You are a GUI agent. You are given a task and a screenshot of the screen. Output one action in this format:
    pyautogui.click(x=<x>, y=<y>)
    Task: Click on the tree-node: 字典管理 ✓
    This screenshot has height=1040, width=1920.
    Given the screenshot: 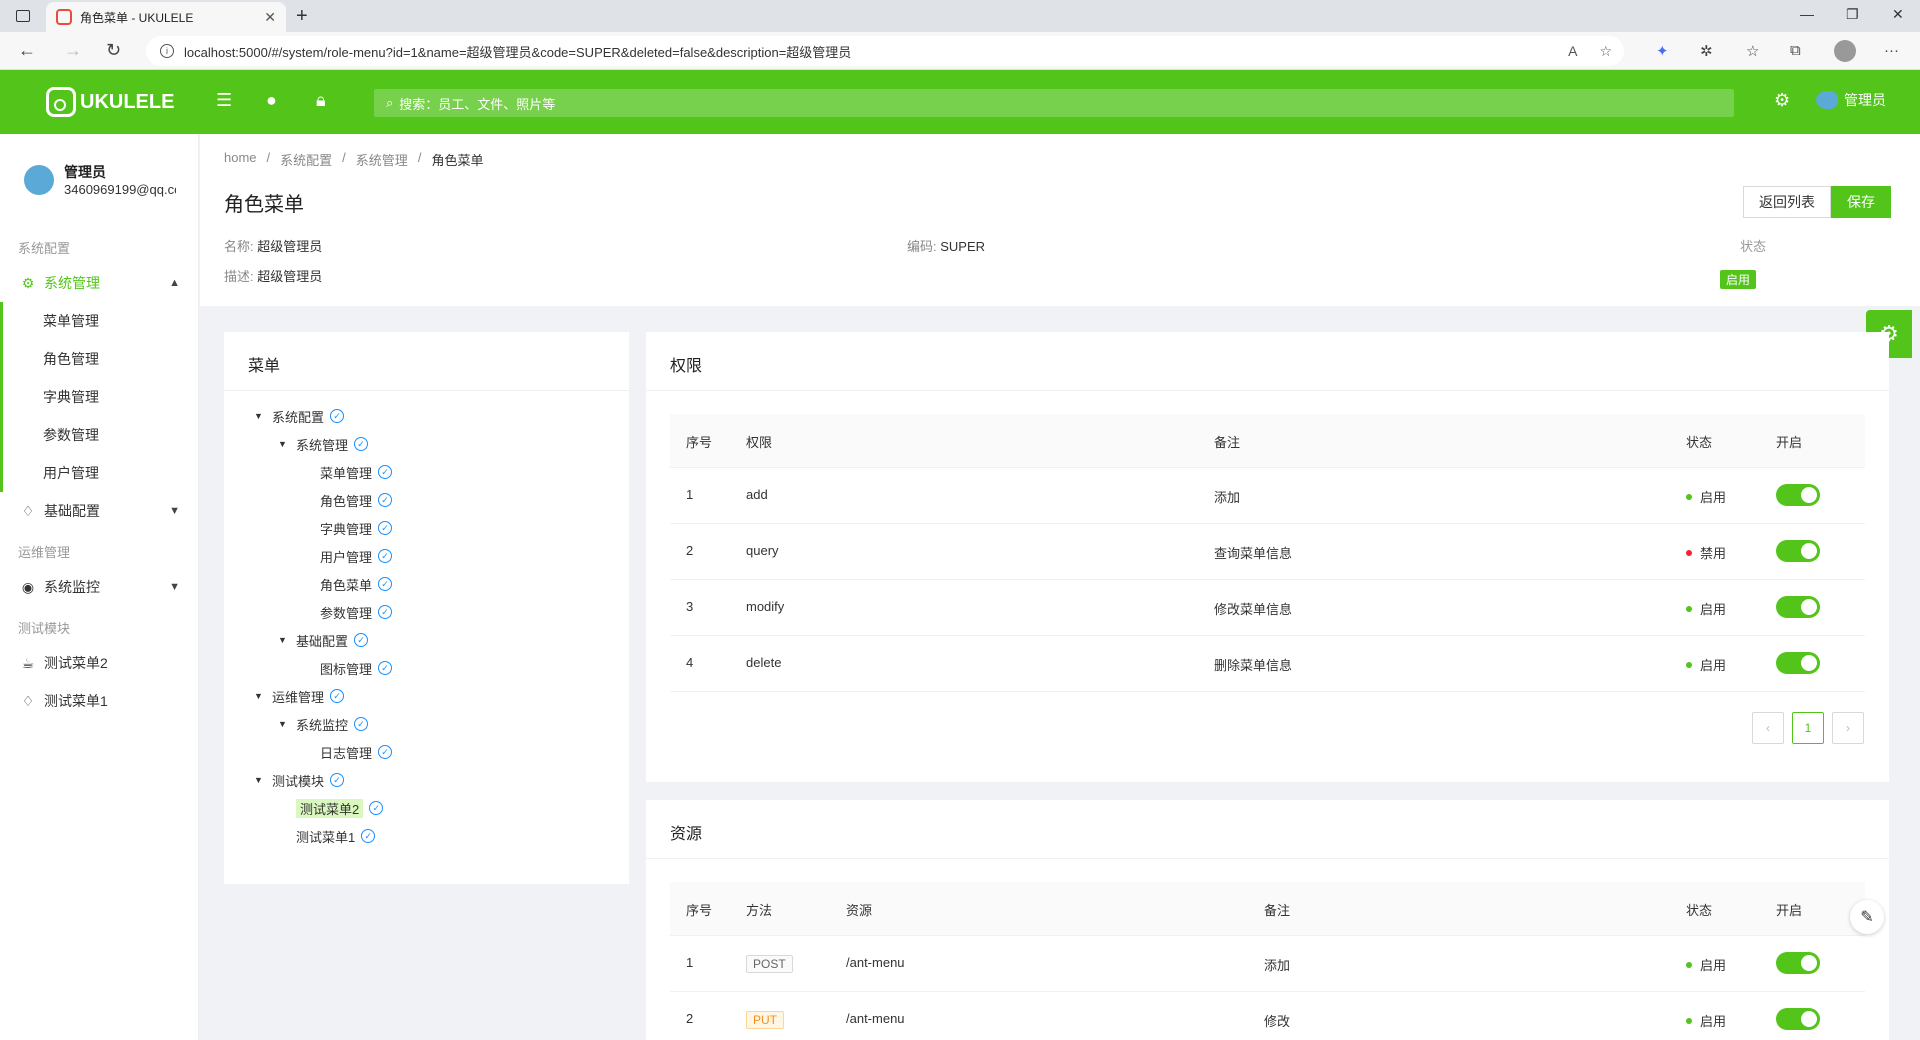 What is the action you would take?
    pyautogui.click(x=347, y=528)
    